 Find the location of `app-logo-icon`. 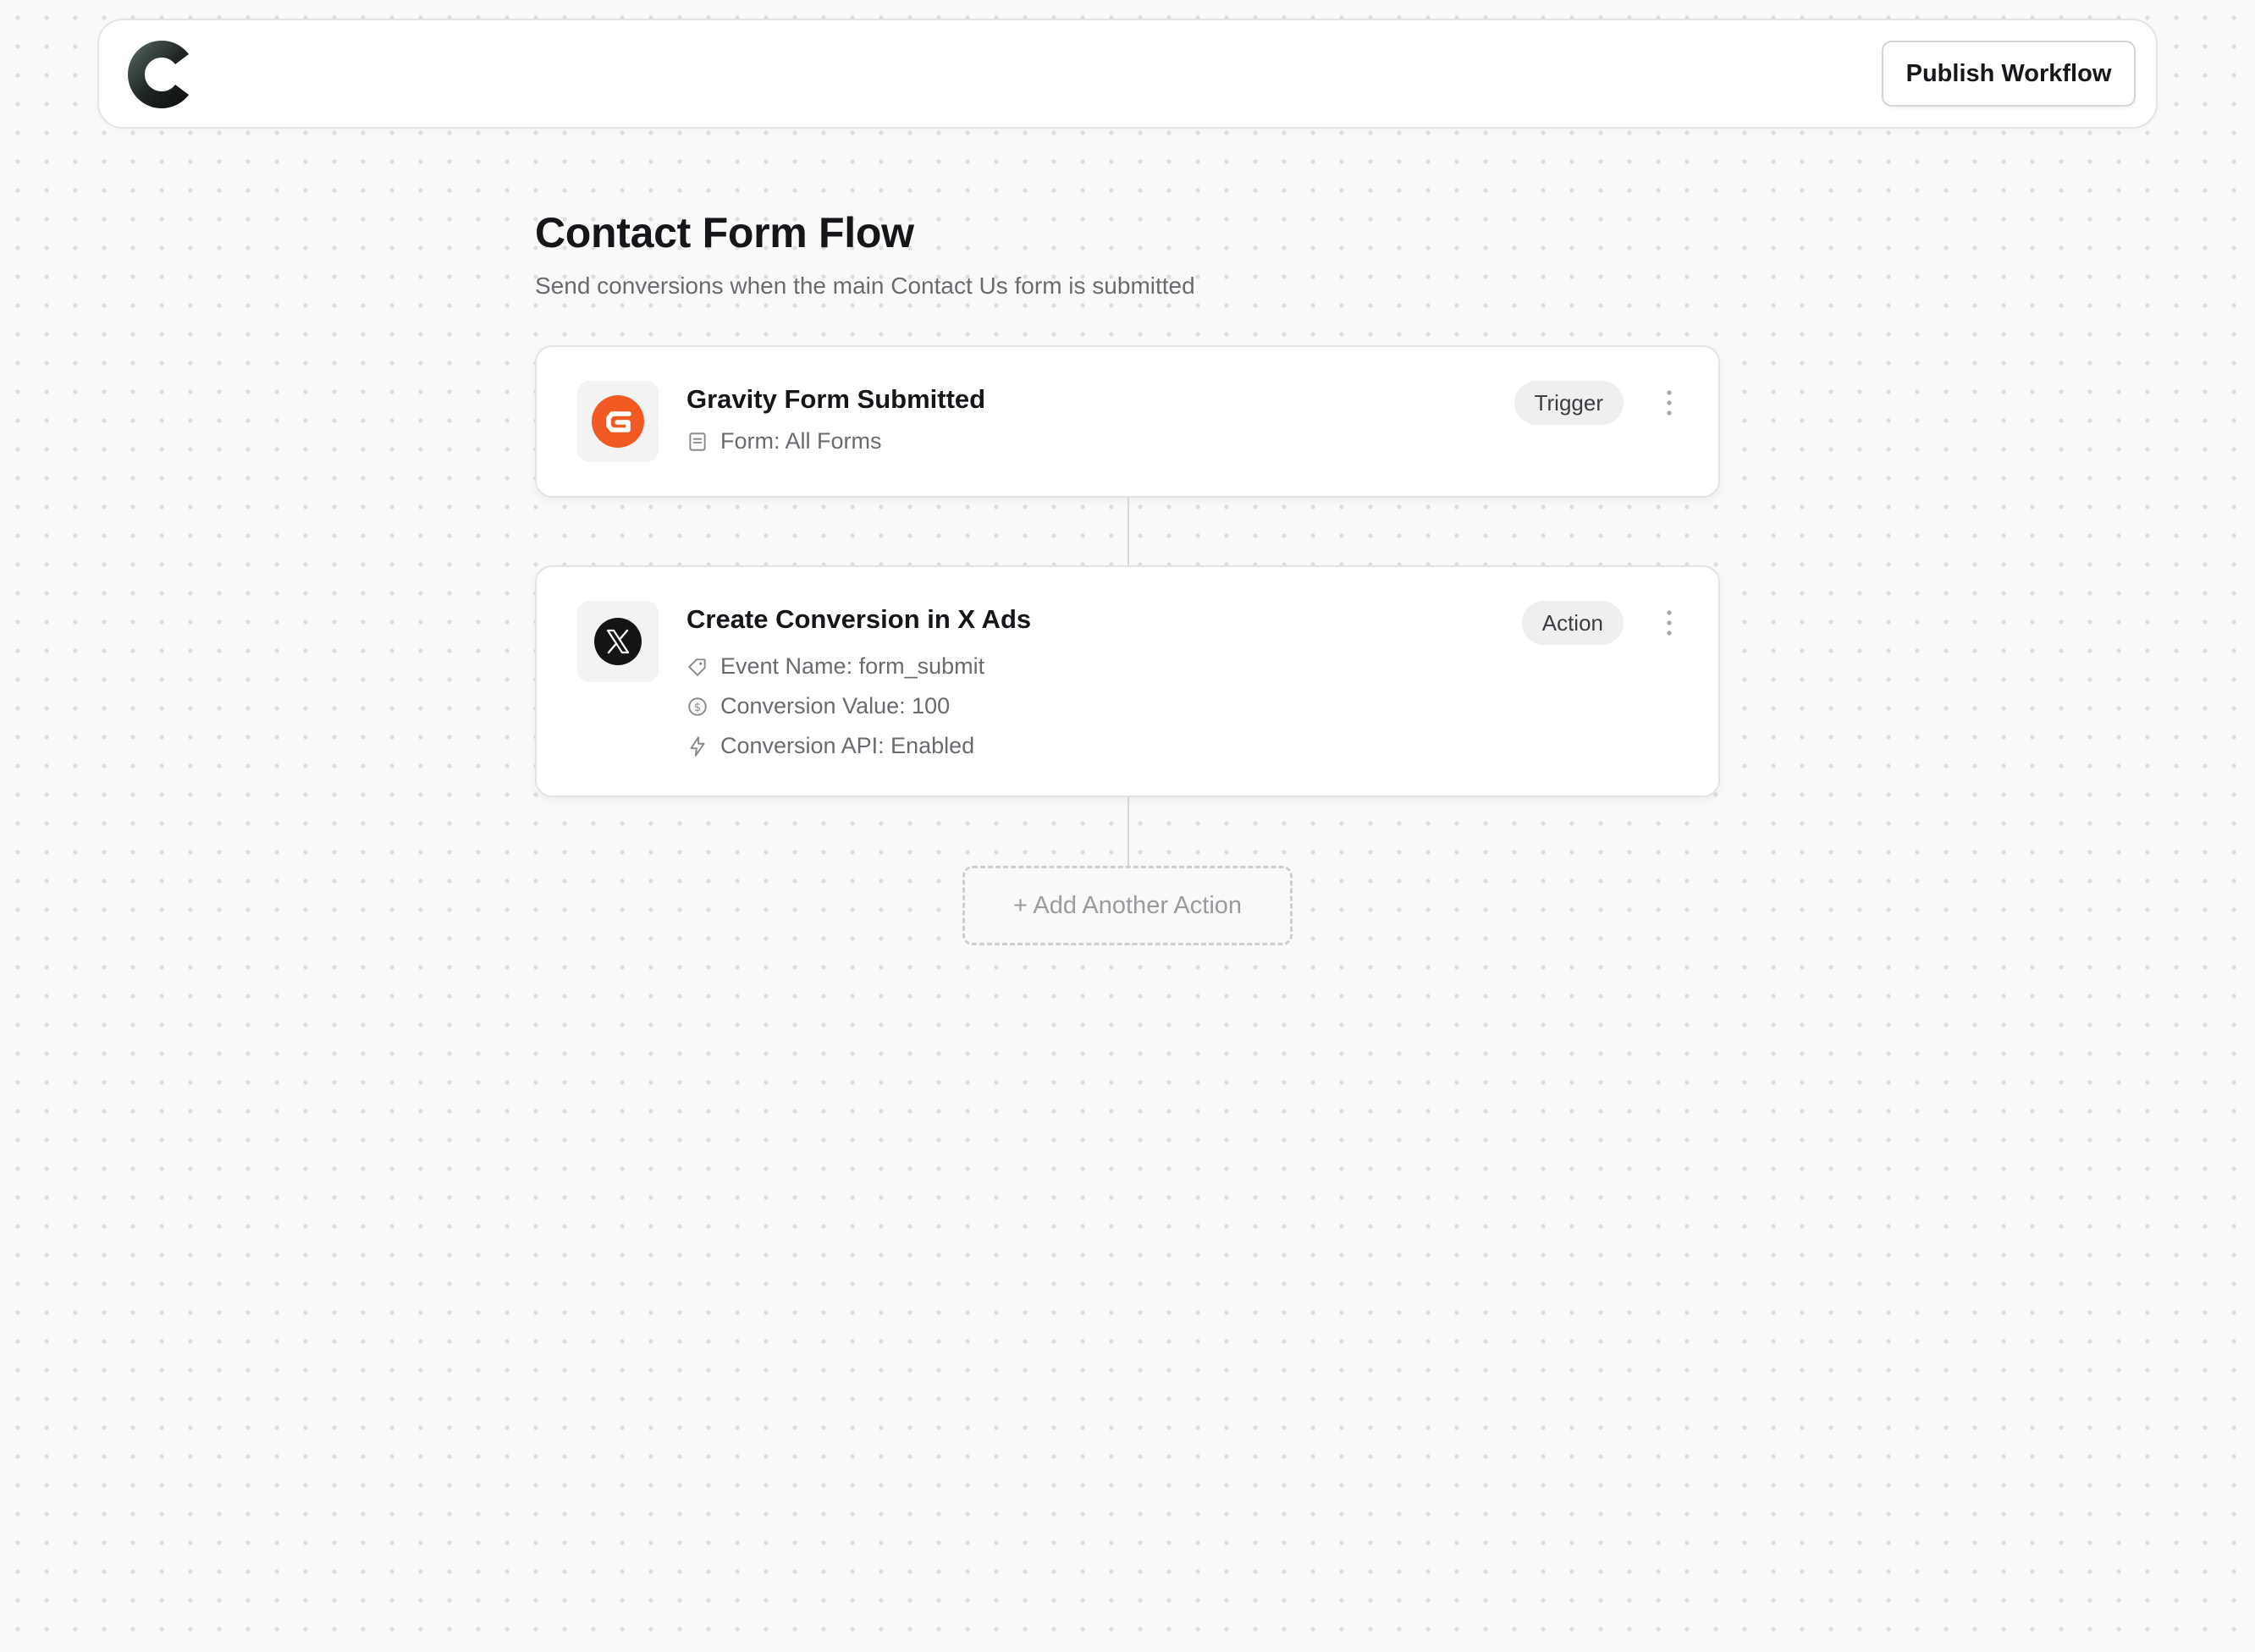

app-logo-icon is located at coordinates (160, 74).